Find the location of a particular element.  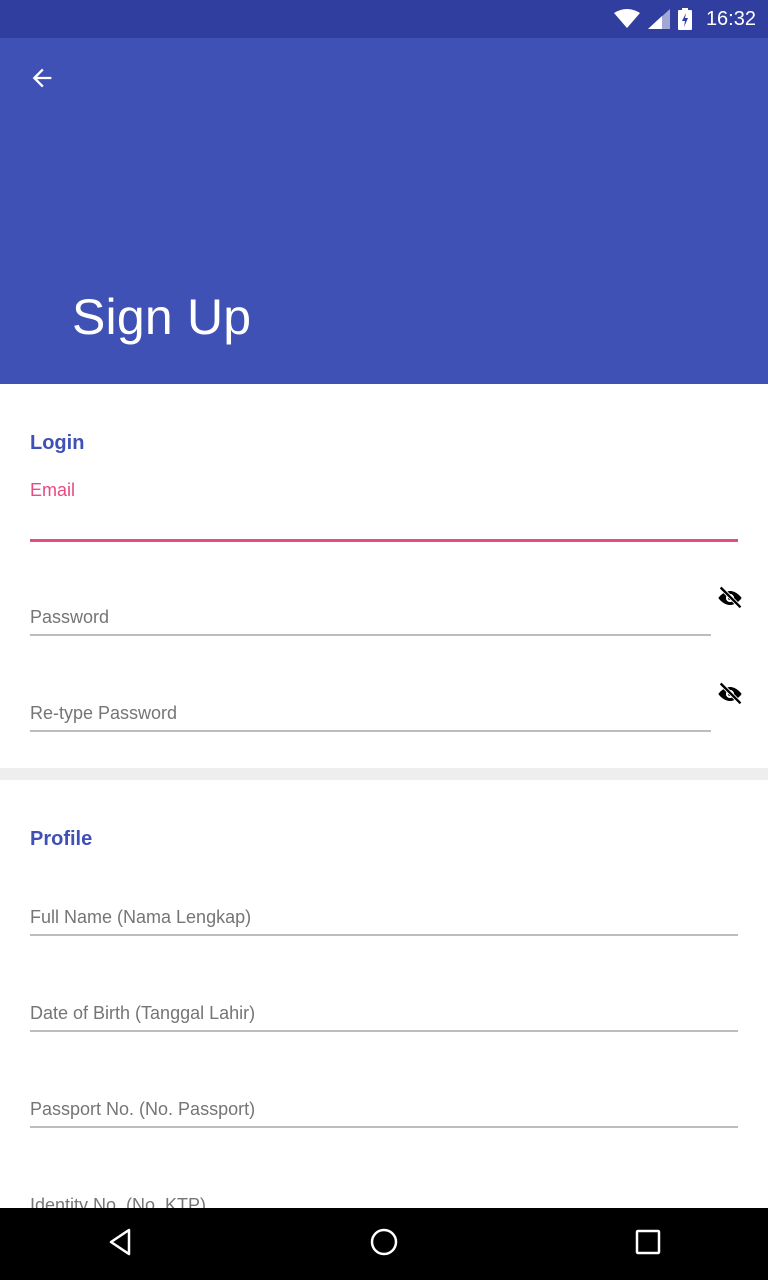

profile-section-title: Profile is located at coordinates (61, 839).